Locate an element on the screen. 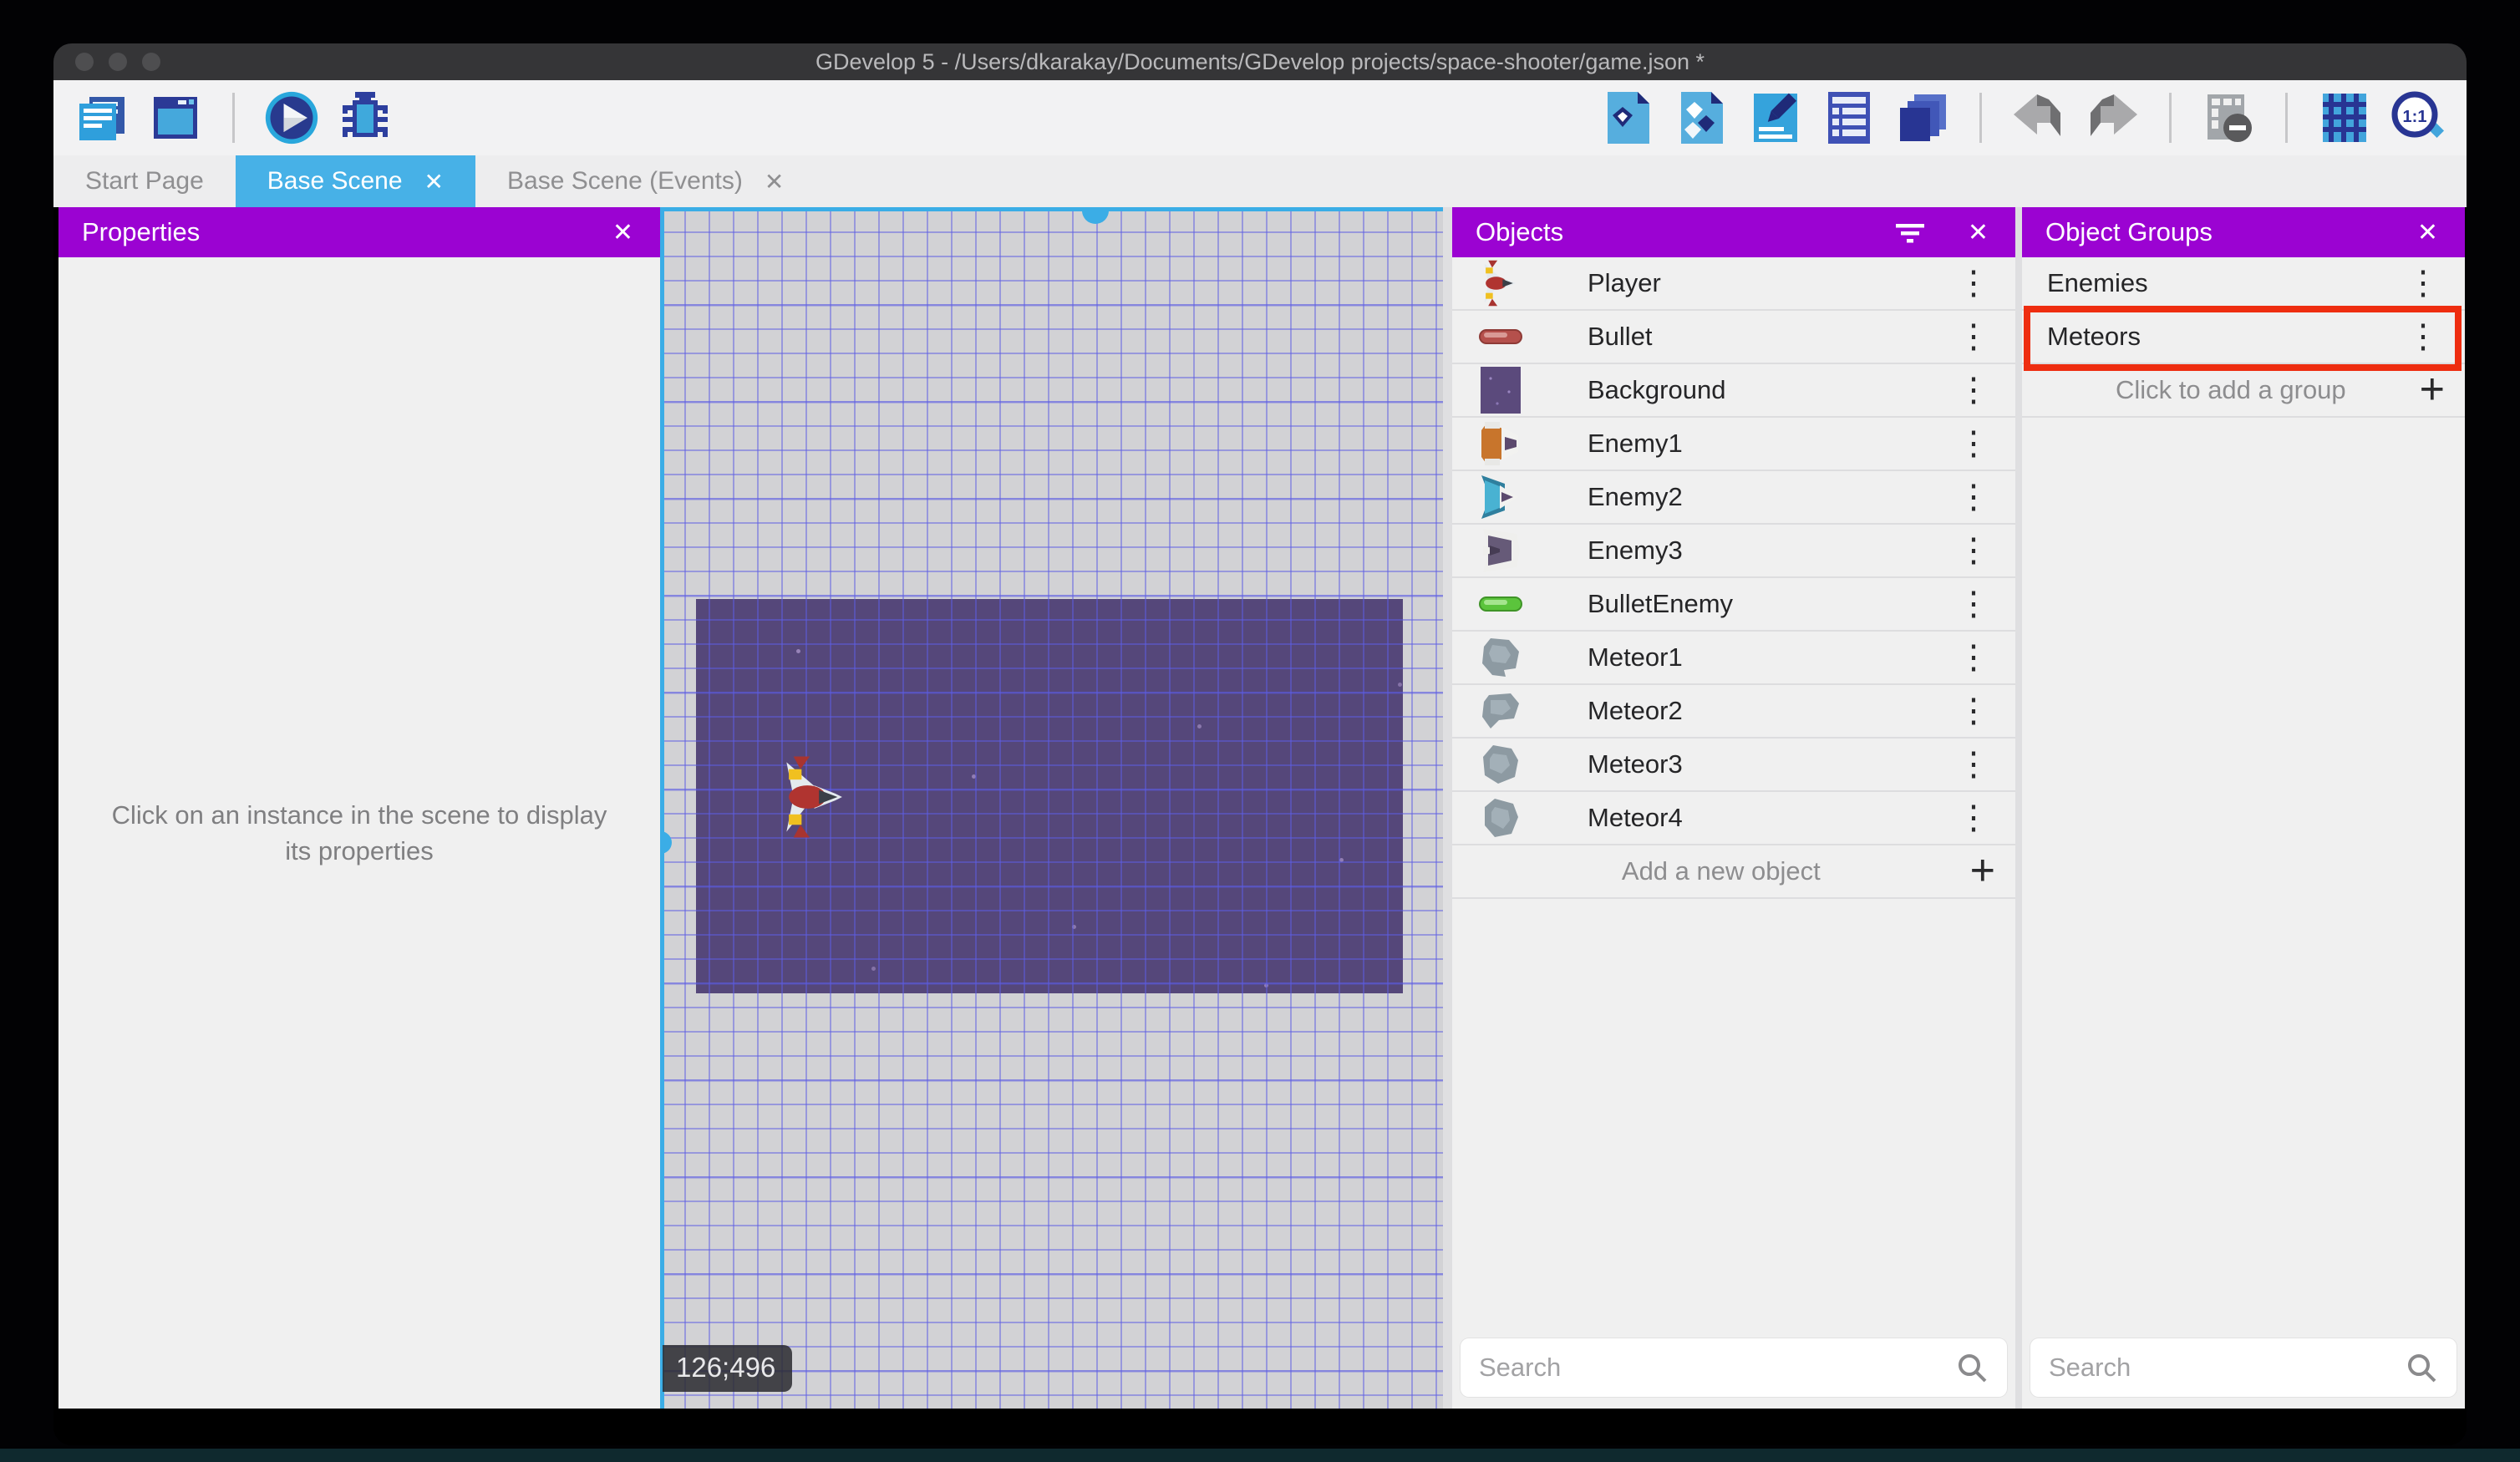 This screenshot has width=2520, height=1462. object-row-meteor4: Meteor4 ⋮ is located at coordinates (1733, 818).